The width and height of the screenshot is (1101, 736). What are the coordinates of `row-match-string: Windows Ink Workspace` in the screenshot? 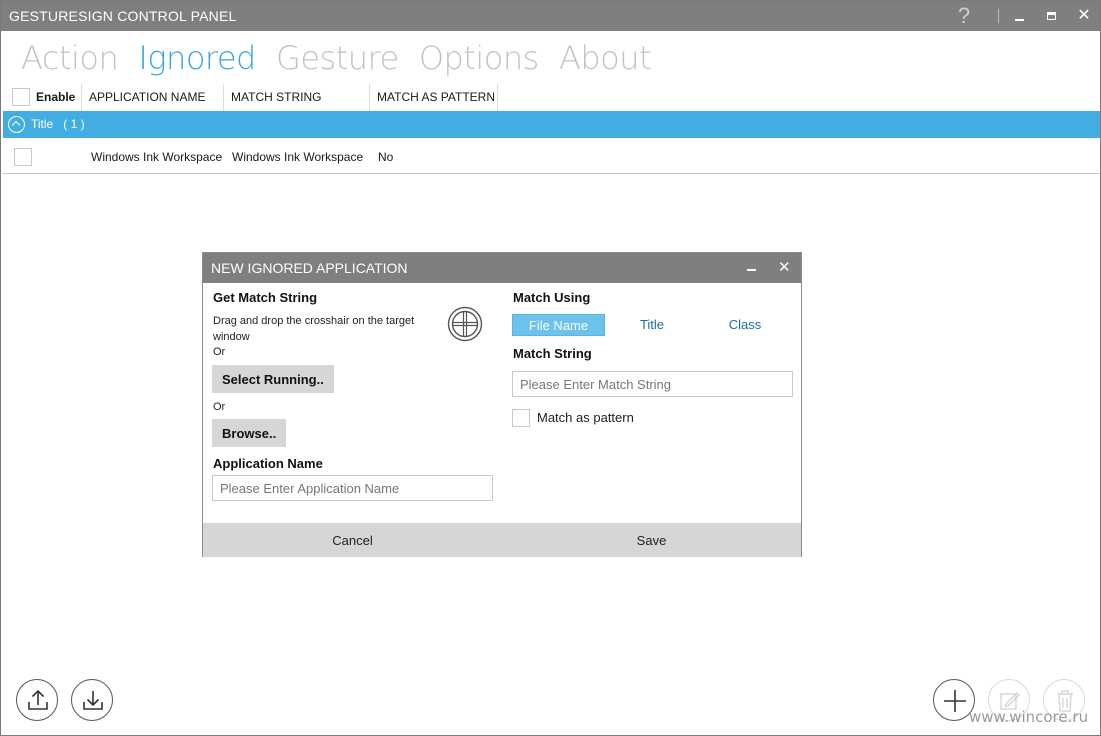 It's located at (298, 157).